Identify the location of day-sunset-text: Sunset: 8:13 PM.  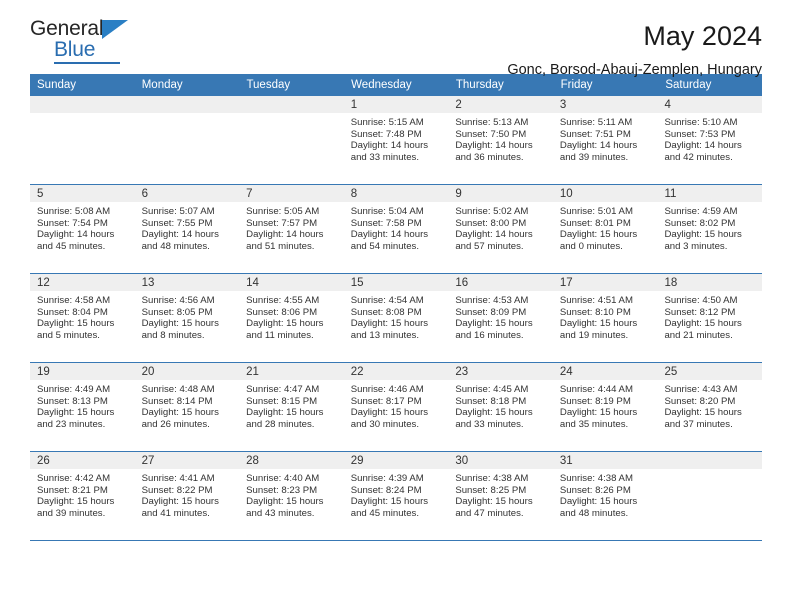
(72, 401).